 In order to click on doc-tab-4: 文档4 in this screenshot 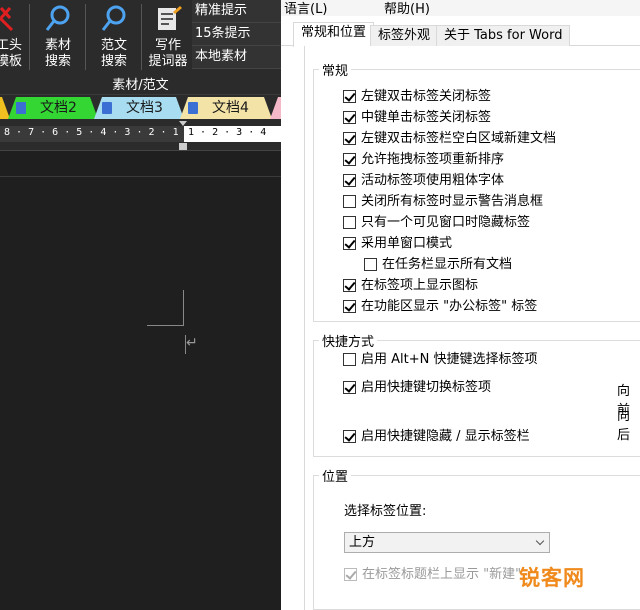, I will do `click(226, 108)`.